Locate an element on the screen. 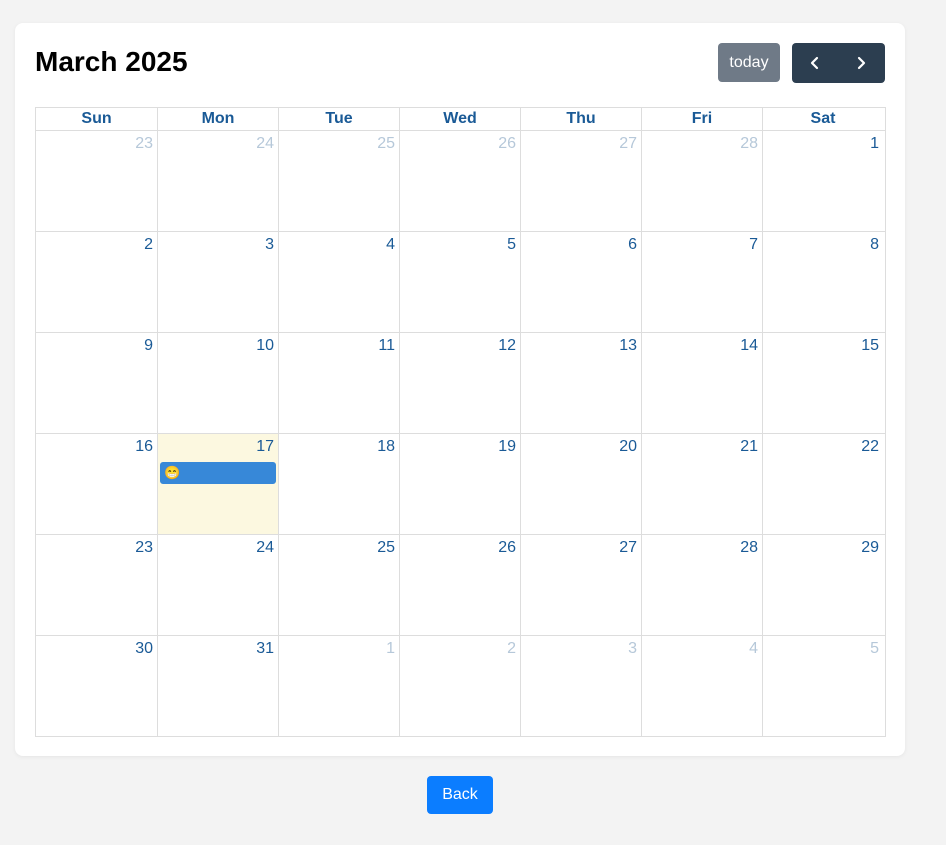  day-cell: 14 is located at coordinates (701, 383).